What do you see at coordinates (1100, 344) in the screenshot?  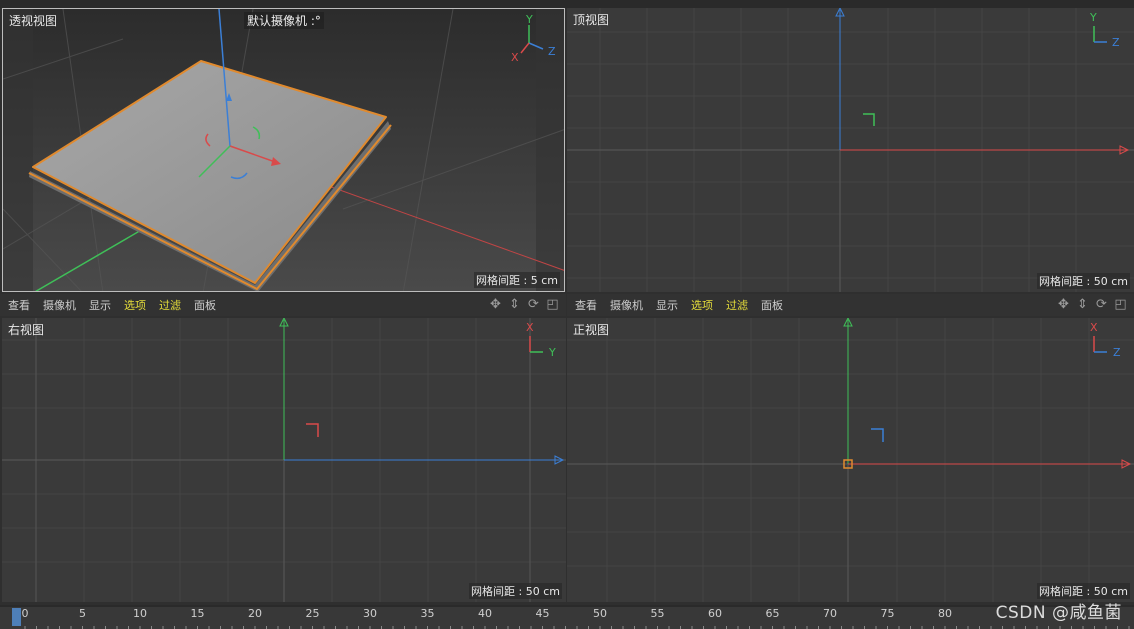 I see `axis-indicator-front` at bounding box center [1100, 344].